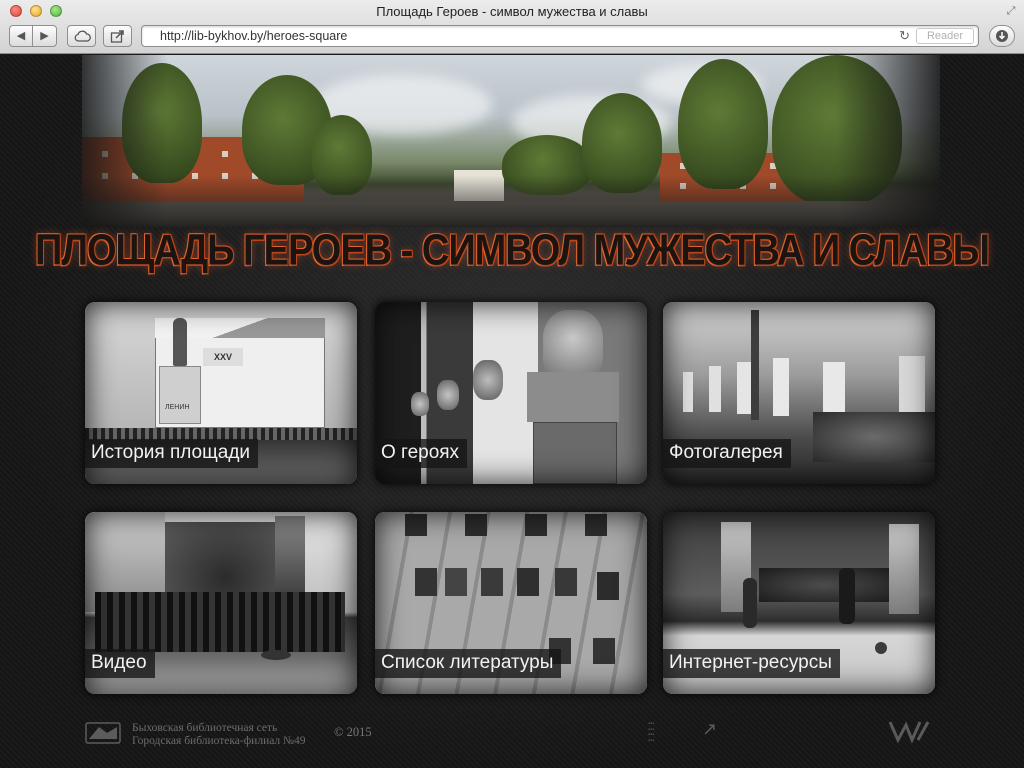 Image resolution: width=1024 pixels, height=768 pixels. Describe the element at coordinates (512, 251) in the screenshot. I see `page-title: ПЛОЩАДЬ ГЕРОЕВ - СИМВОЛ МУЖЕСТВА И СЛАВЫ` at that location.